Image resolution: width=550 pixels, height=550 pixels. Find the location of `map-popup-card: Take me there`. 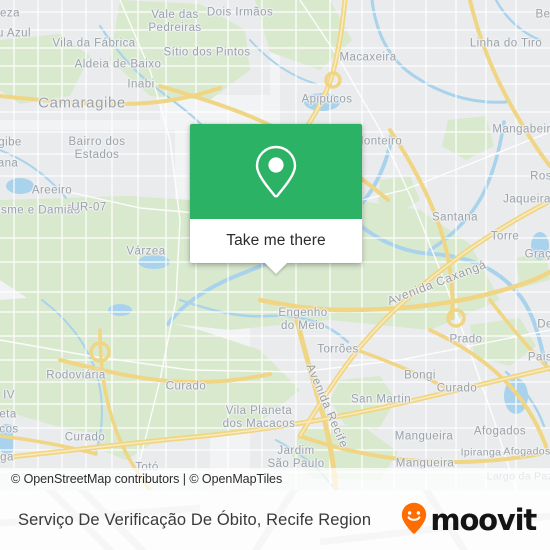

map-popup-card: Take me there is located at coordinates (276, 199).